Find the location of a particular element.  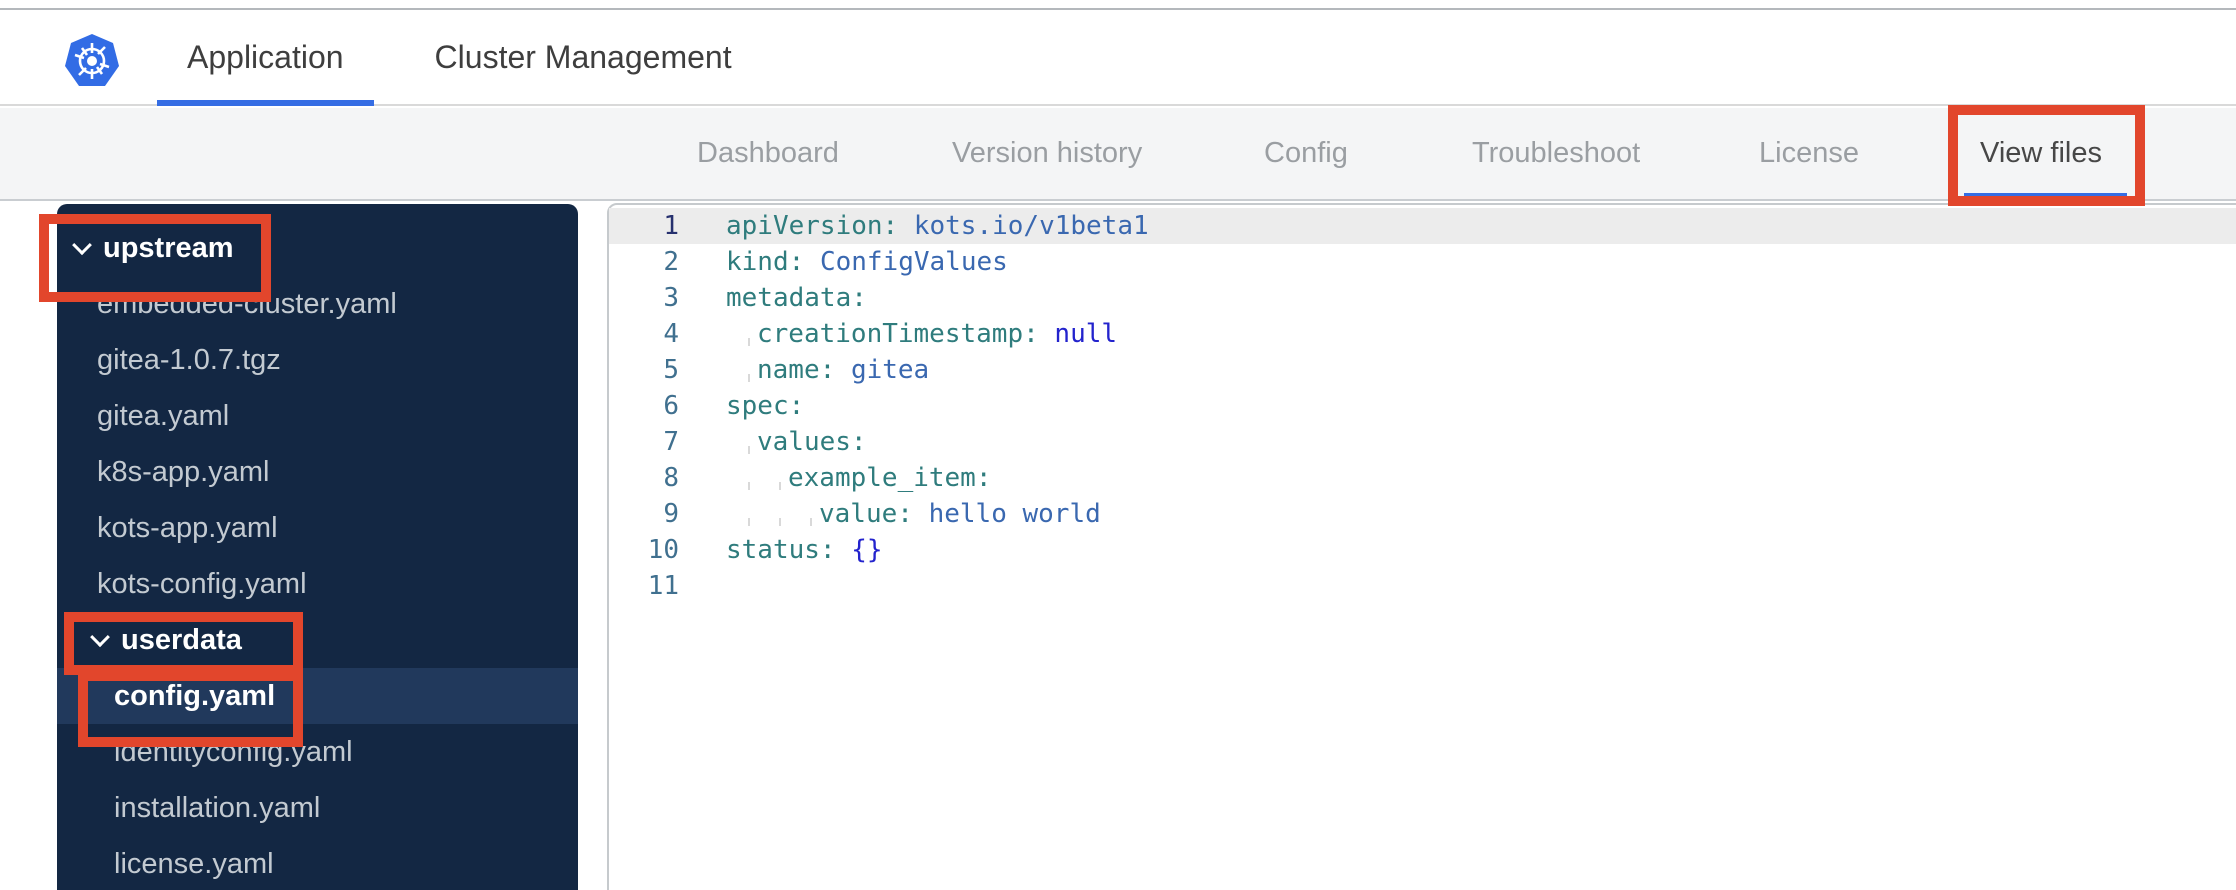

code-line-11: 11 is located at coordinates (1422, 586).